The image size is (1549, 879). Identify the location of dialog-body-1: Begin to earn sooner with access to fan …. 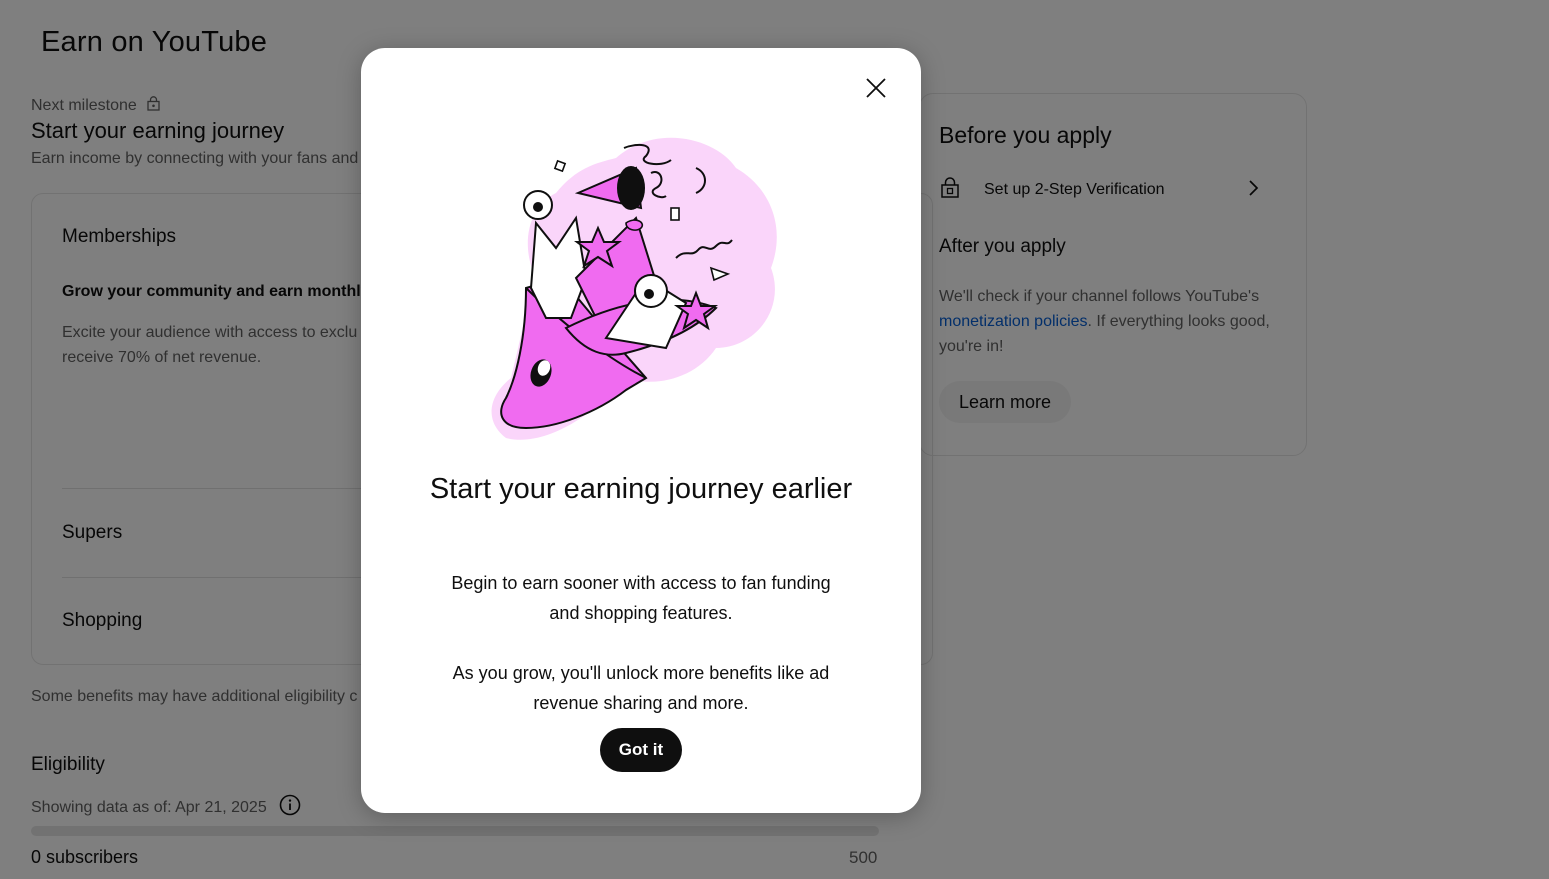
(641, 598).